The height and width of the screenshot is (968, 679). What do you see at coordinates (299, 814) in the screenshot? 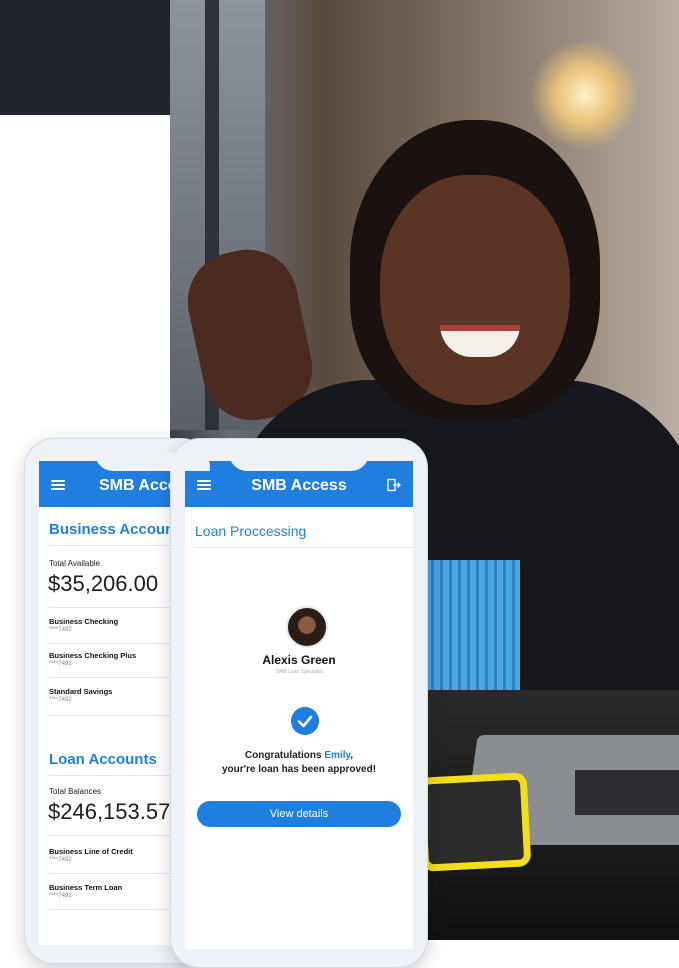
I see `view-details-button: View details` at bounding box center [299, 814].